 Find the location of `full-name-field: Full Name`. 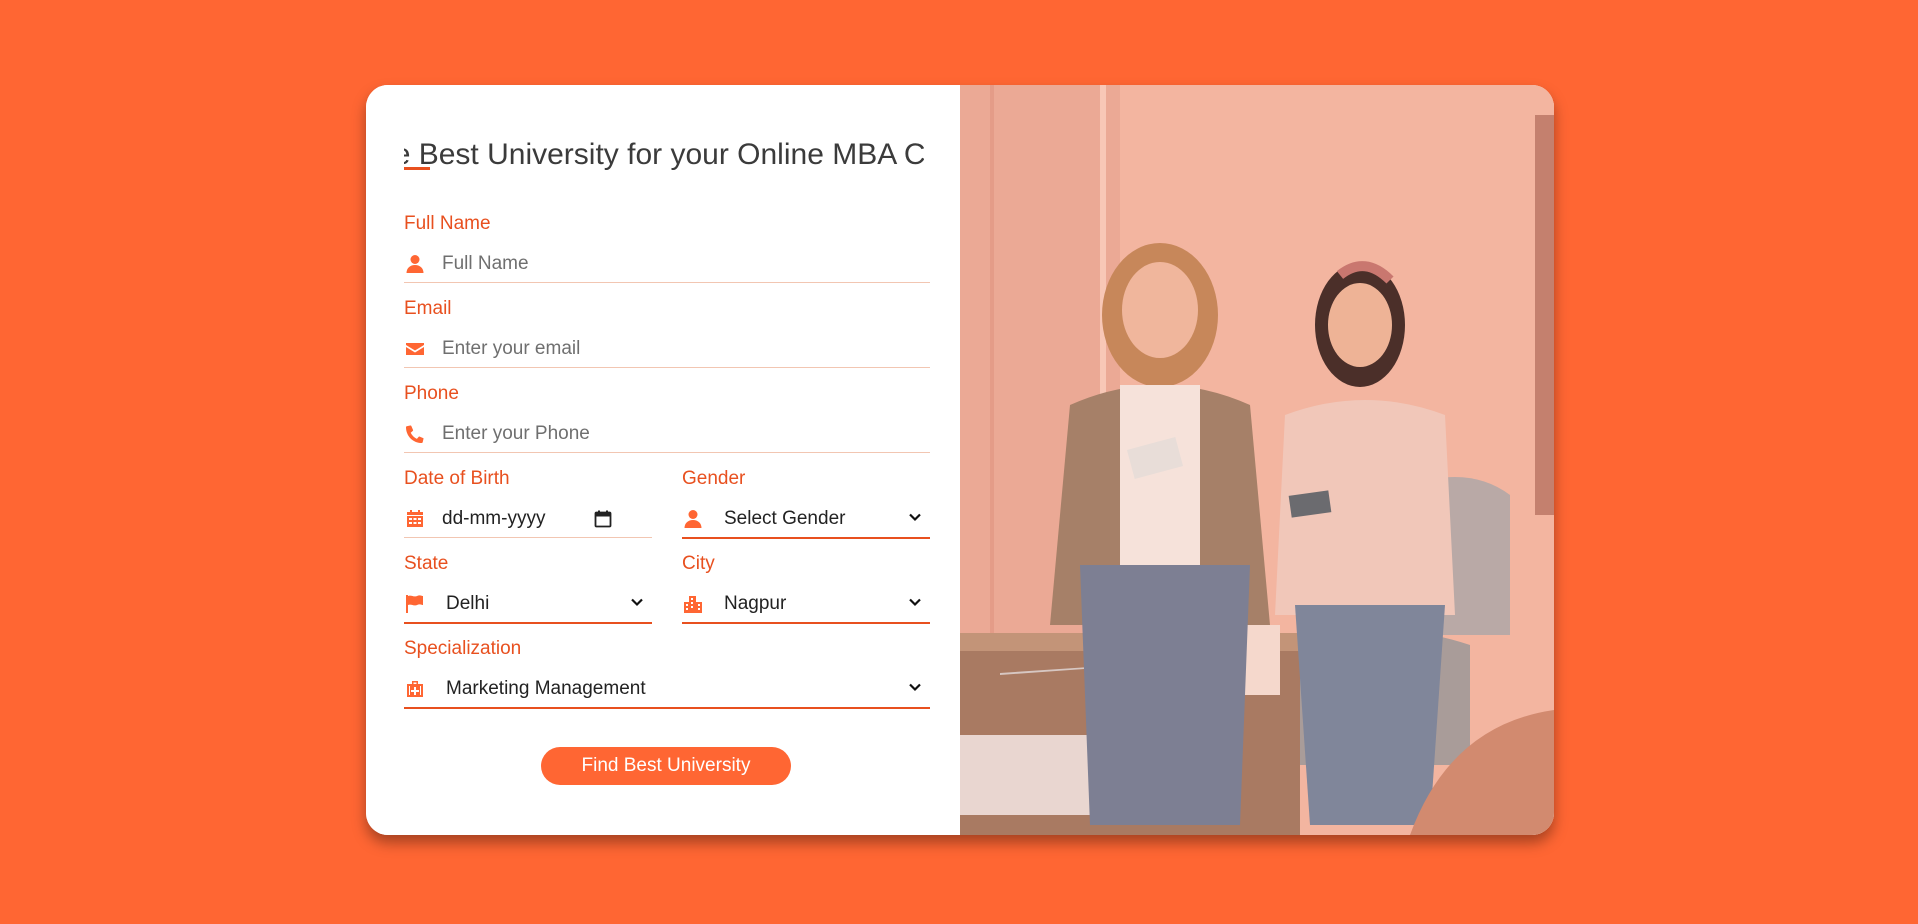

full-name-field: Full Name is located at coordinates (667, 264).